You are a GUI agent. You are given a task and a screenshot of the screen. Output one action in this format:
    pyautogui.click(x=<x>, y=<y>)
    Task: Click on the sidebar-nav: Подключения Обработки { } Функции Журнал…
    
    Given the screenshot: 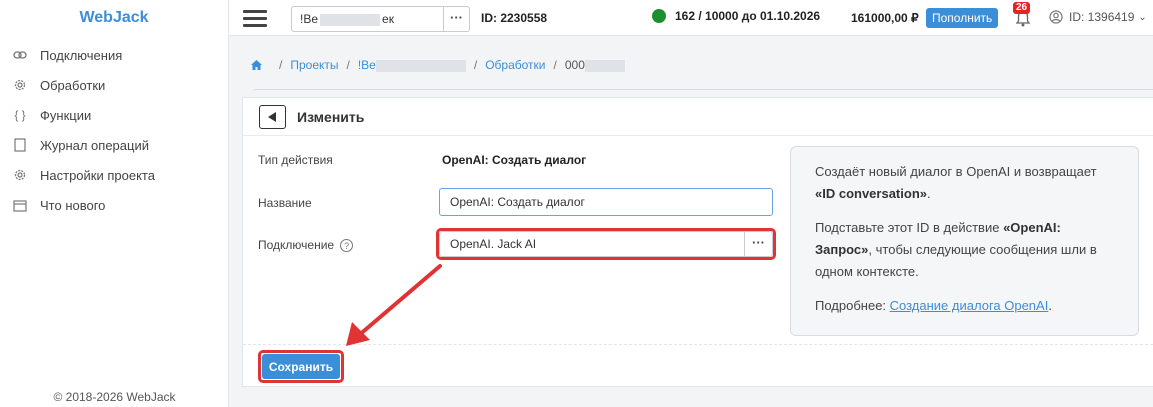 What is the action you would take?
    pyautogui.click(x=114, y=130)
    